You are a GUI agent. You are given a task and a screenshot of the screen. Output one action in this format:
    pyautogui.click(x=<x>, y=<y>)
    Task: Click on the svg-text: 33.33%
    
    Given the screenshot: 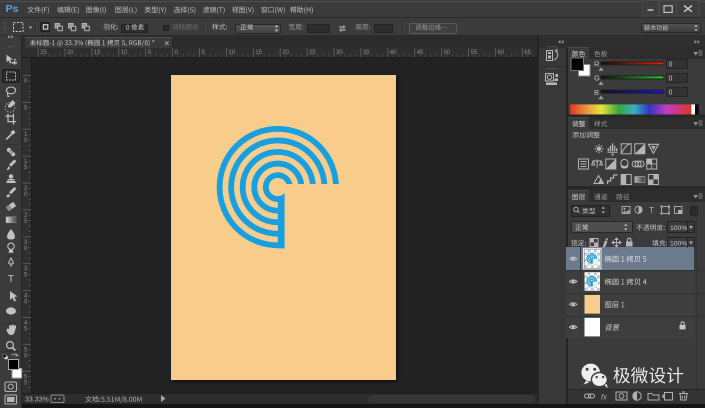 What is the action you would take?
    pyautogui.click(x=37, y=400)
    